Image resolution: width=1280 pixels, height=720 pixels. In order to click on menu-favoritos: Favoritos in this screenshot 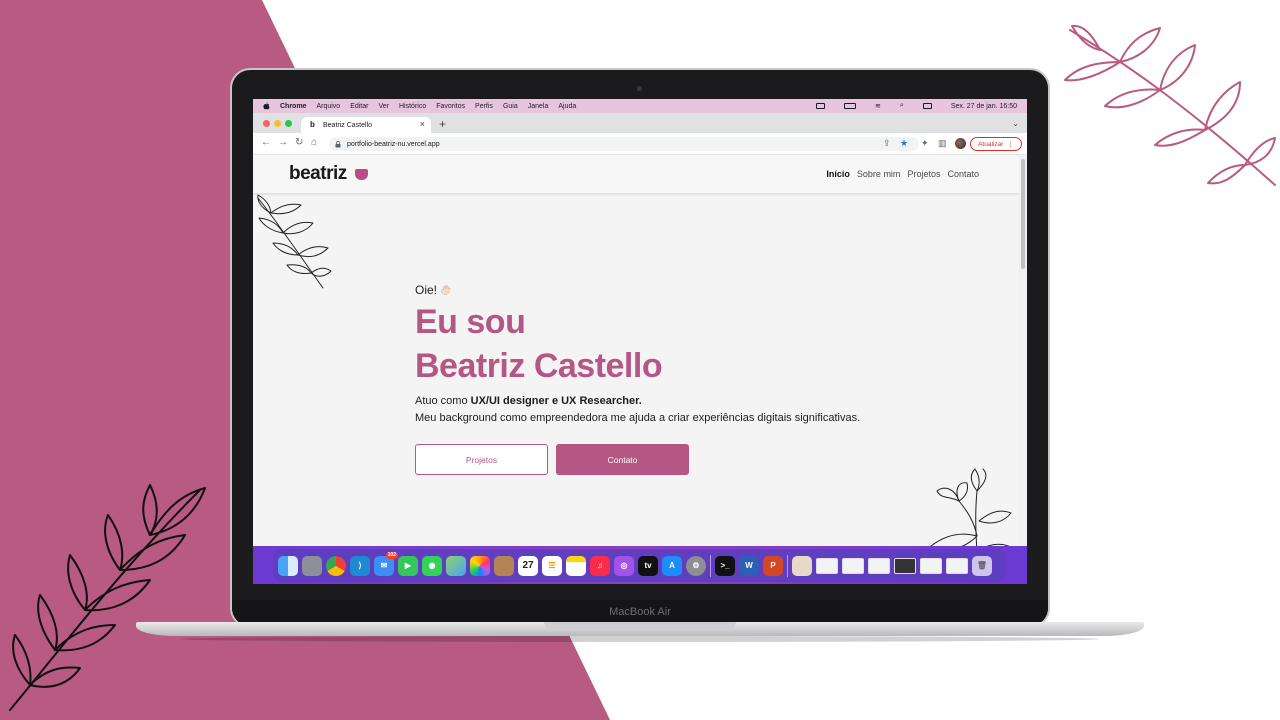, I will do `click(450, 106)`.